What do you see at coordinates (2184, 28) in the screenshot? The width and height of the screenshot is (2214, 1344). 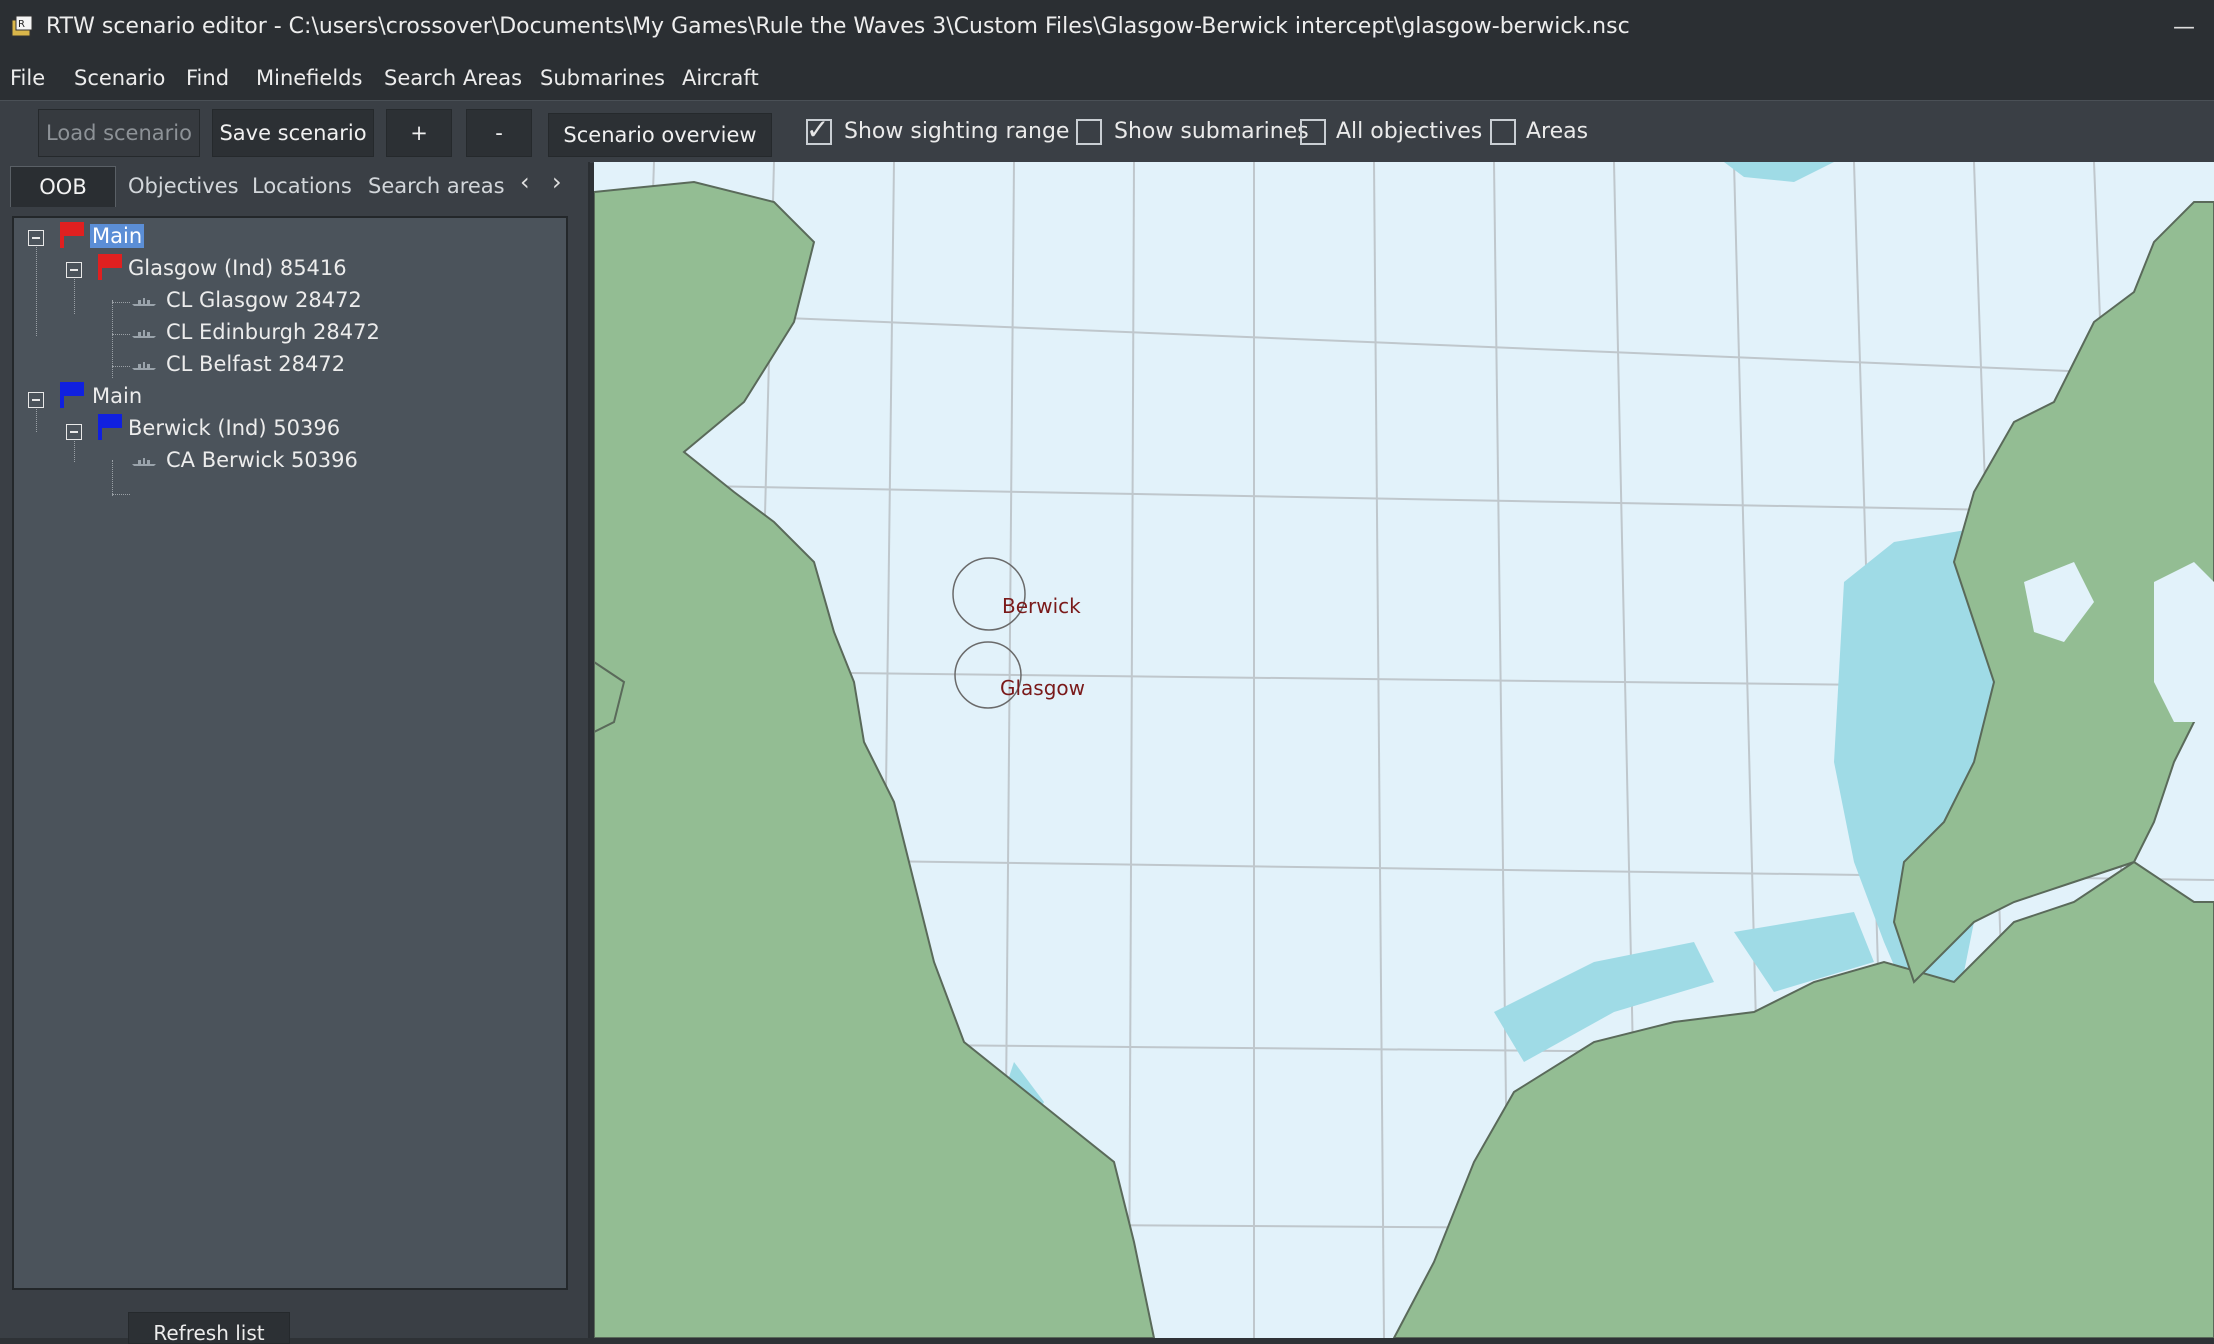 I see `minimize-button: —` at bounding box center [2184, 28].